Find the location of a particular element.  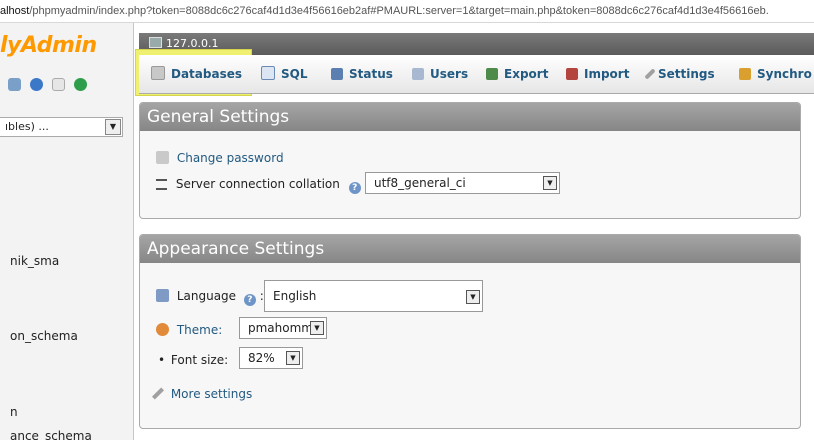

tab-settings: Settings is located at coordinates (679, 74).